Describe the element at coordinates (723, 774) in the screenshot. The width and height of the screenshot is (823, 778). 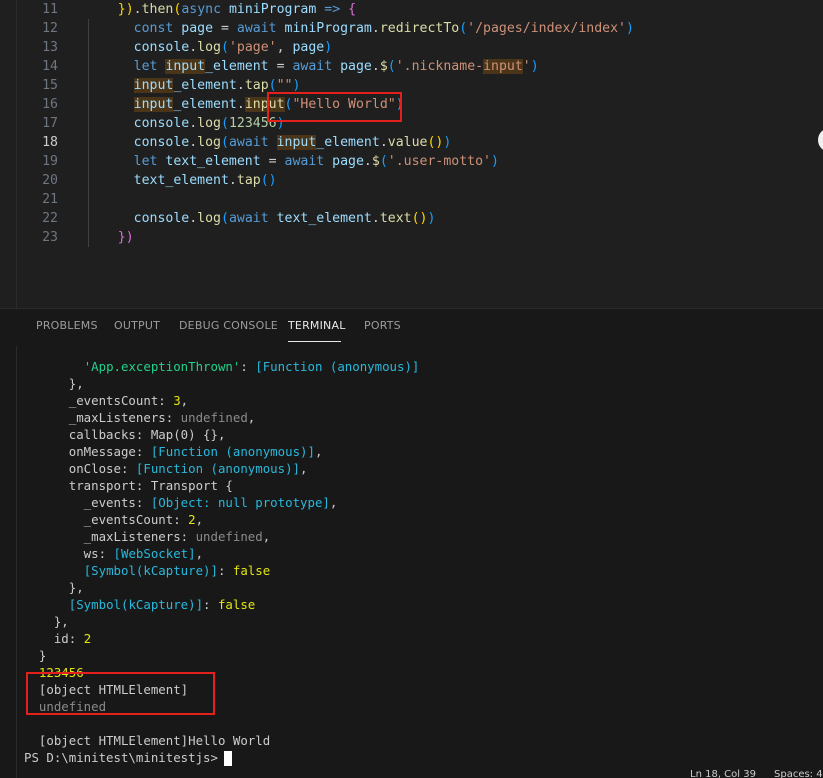
I see `cursor-position: Ln 18, Col 39` at that location.